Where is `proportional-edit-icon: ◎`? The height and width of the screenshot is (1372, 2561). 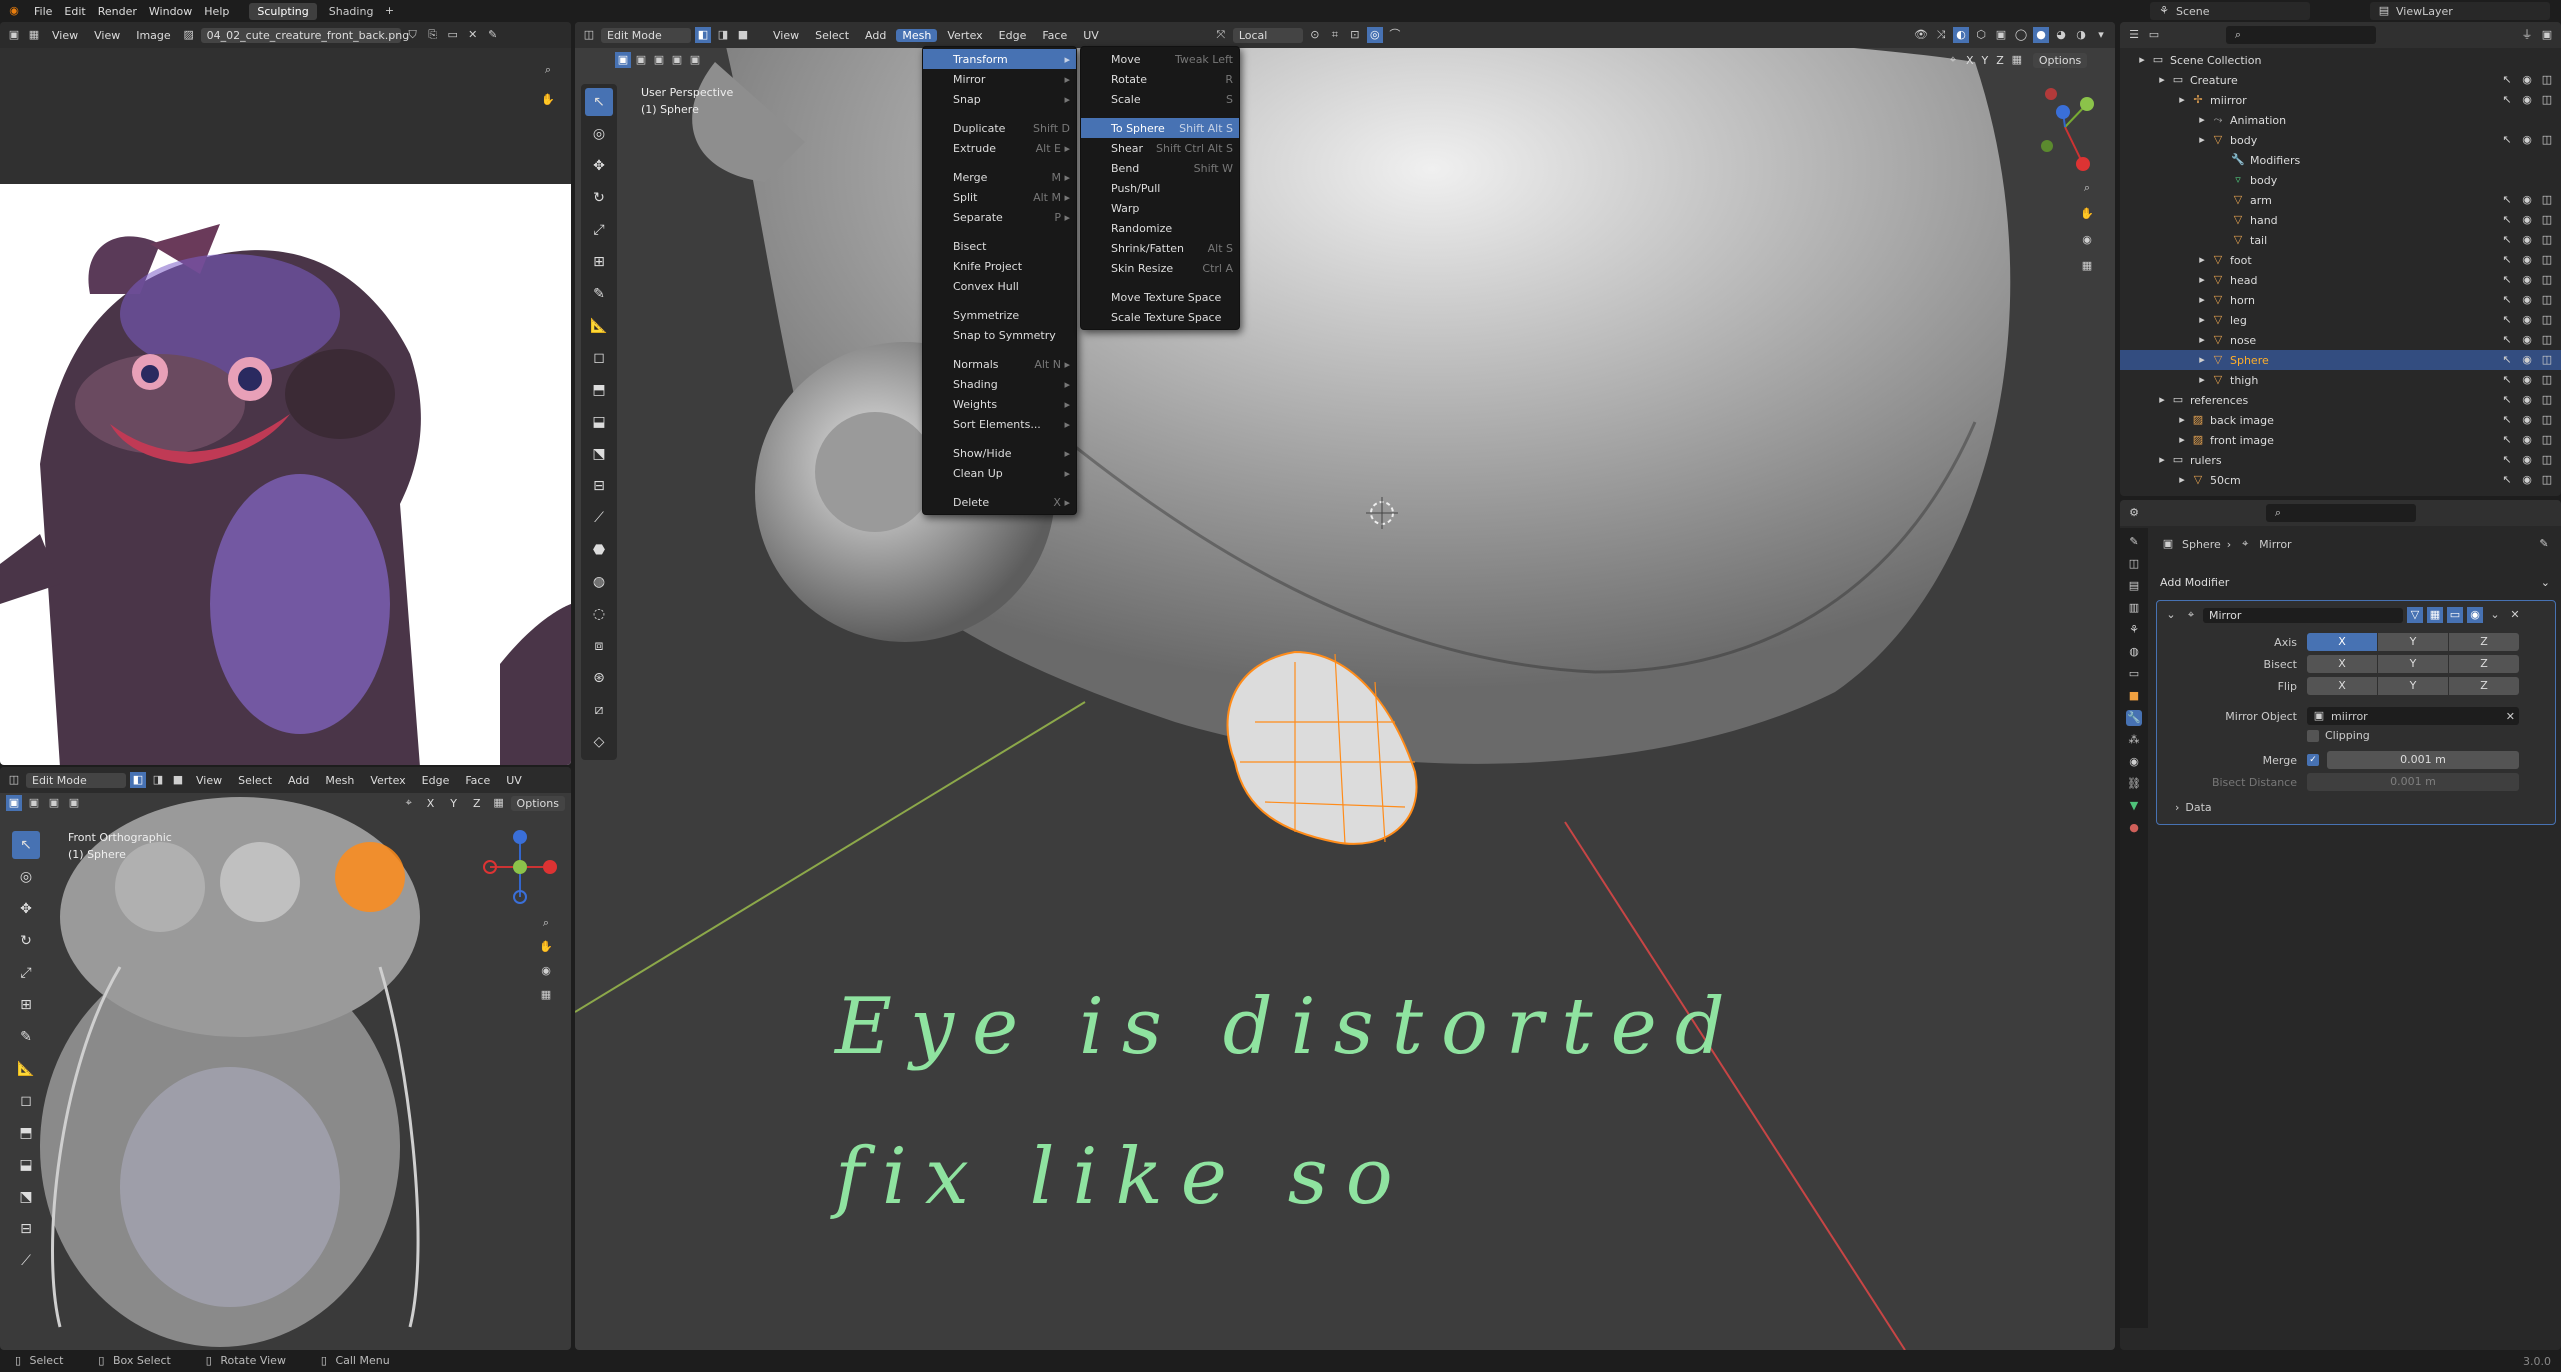
proportional-edit-icon: ◎ is located at coordinates (1374, 35).